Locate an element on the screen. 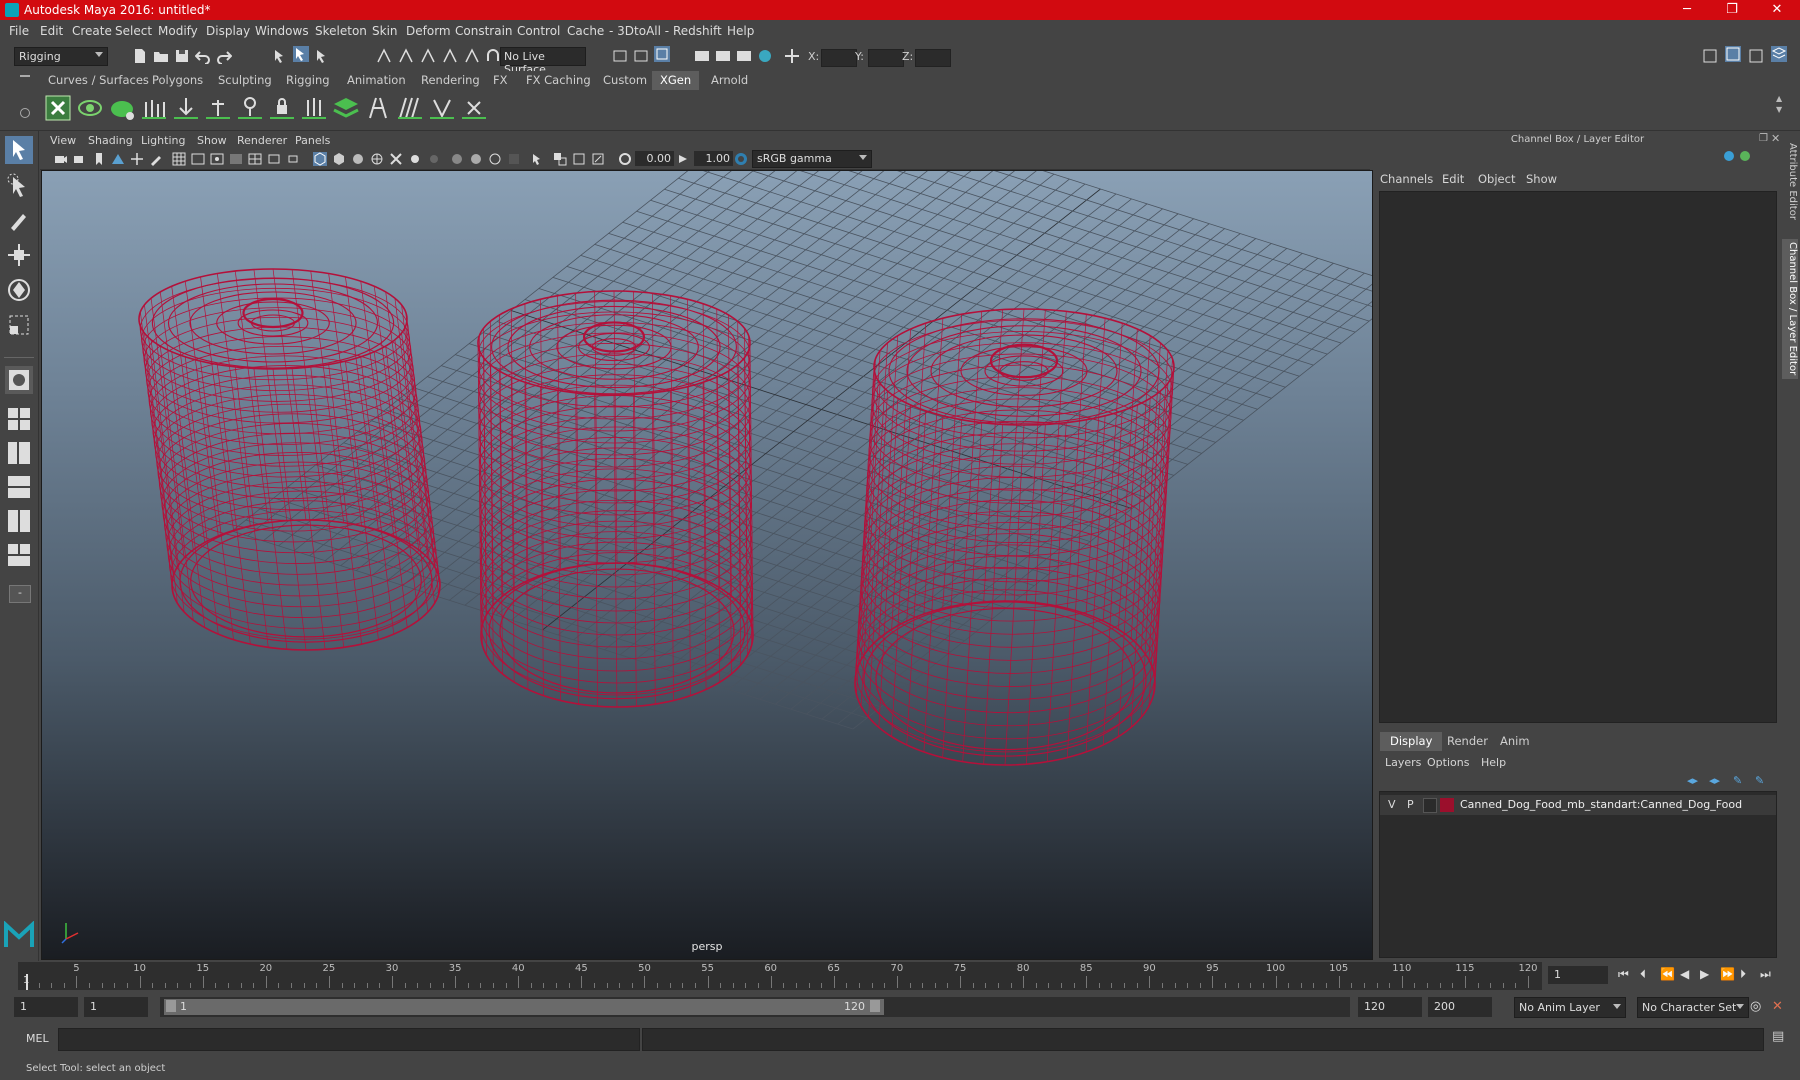 Image resolution: width=1800 pixels, height=1080 pixels. undo-icon is located at coordinates (203, 56).